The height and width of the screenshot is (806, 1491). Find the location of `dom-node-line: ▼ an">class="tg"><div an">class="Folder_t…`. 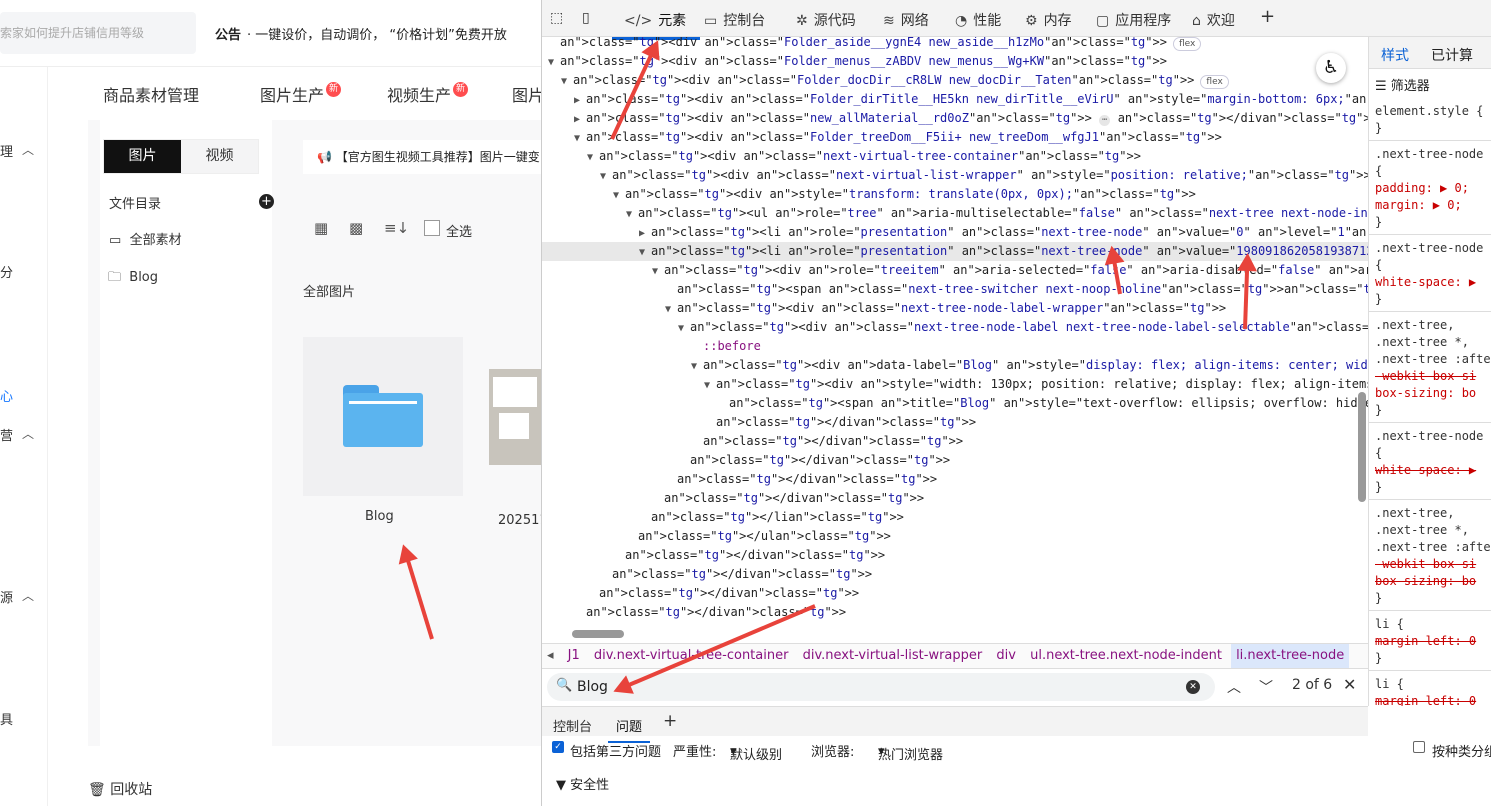

dom-node-line: ▼ an">class="tg"><div an">class="Folder_t… is located at coordinates (955, 137).